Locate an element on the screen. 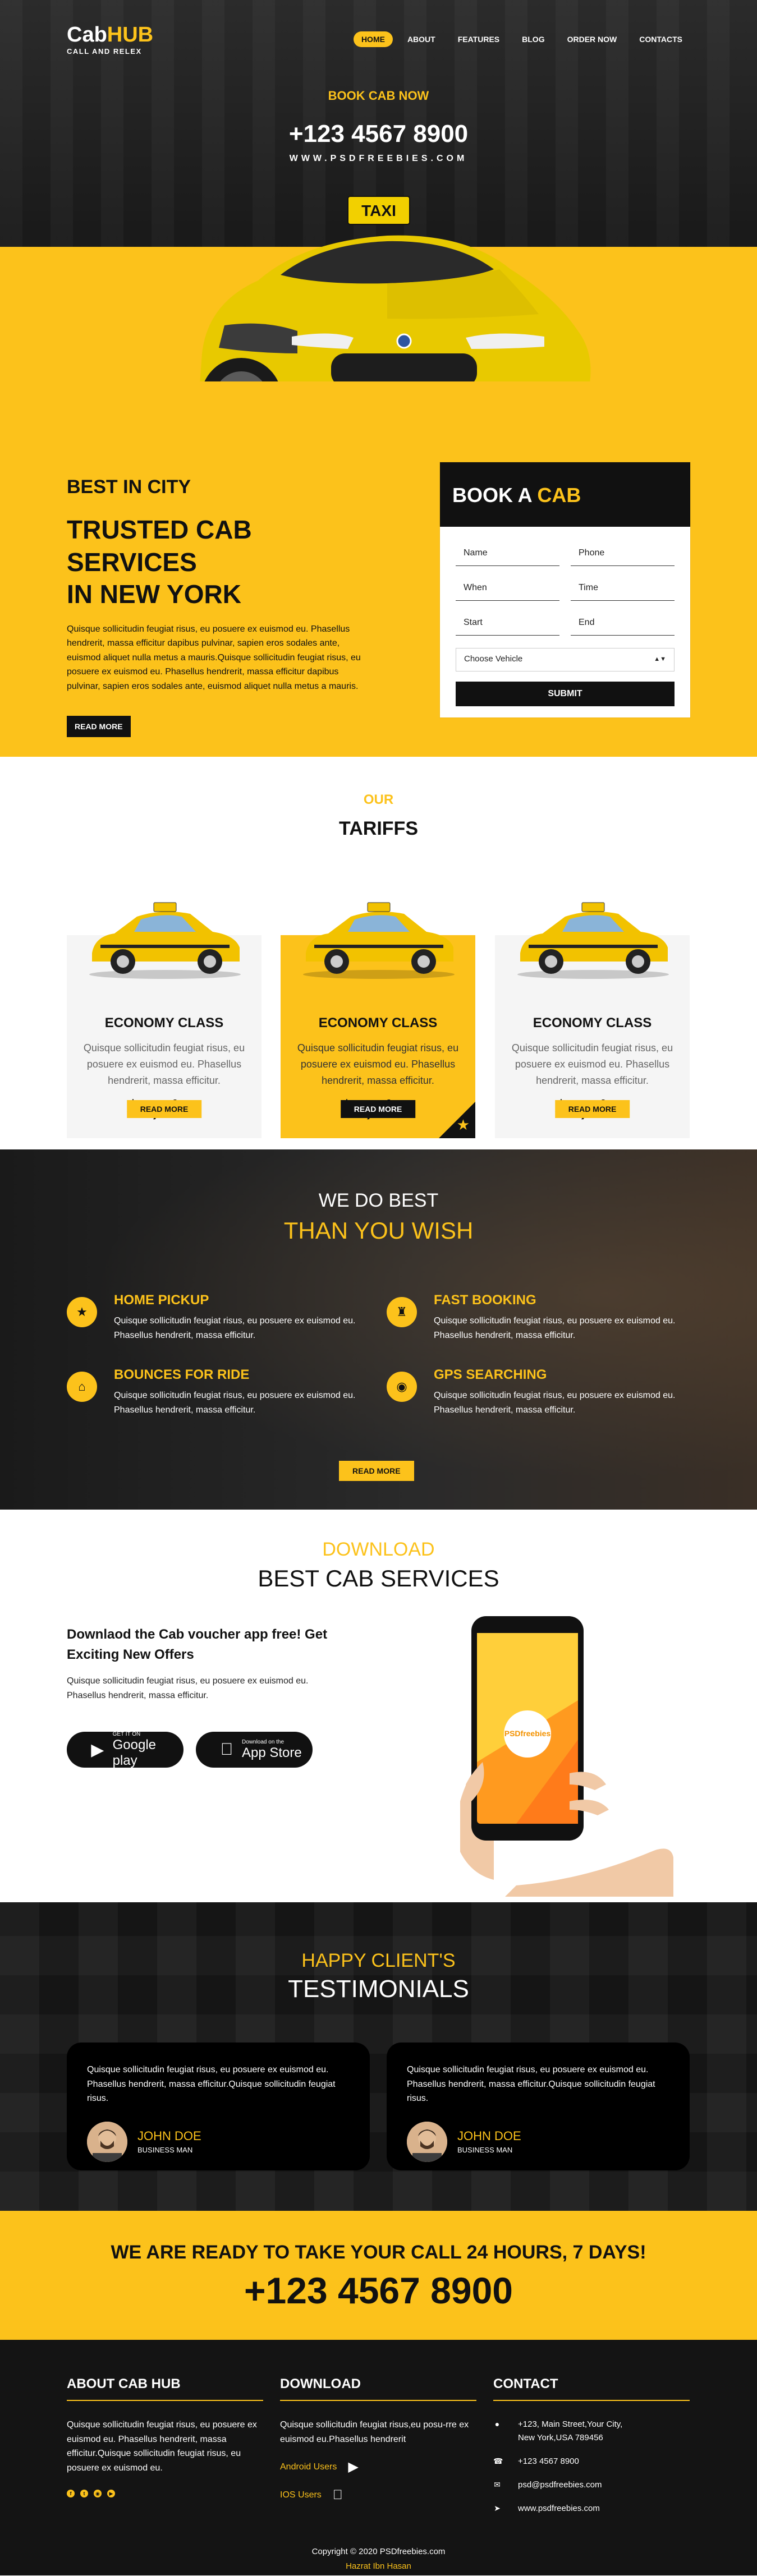  google-play-button: ▶ GET IT ON Google play is located at coordinates (125, 1749).